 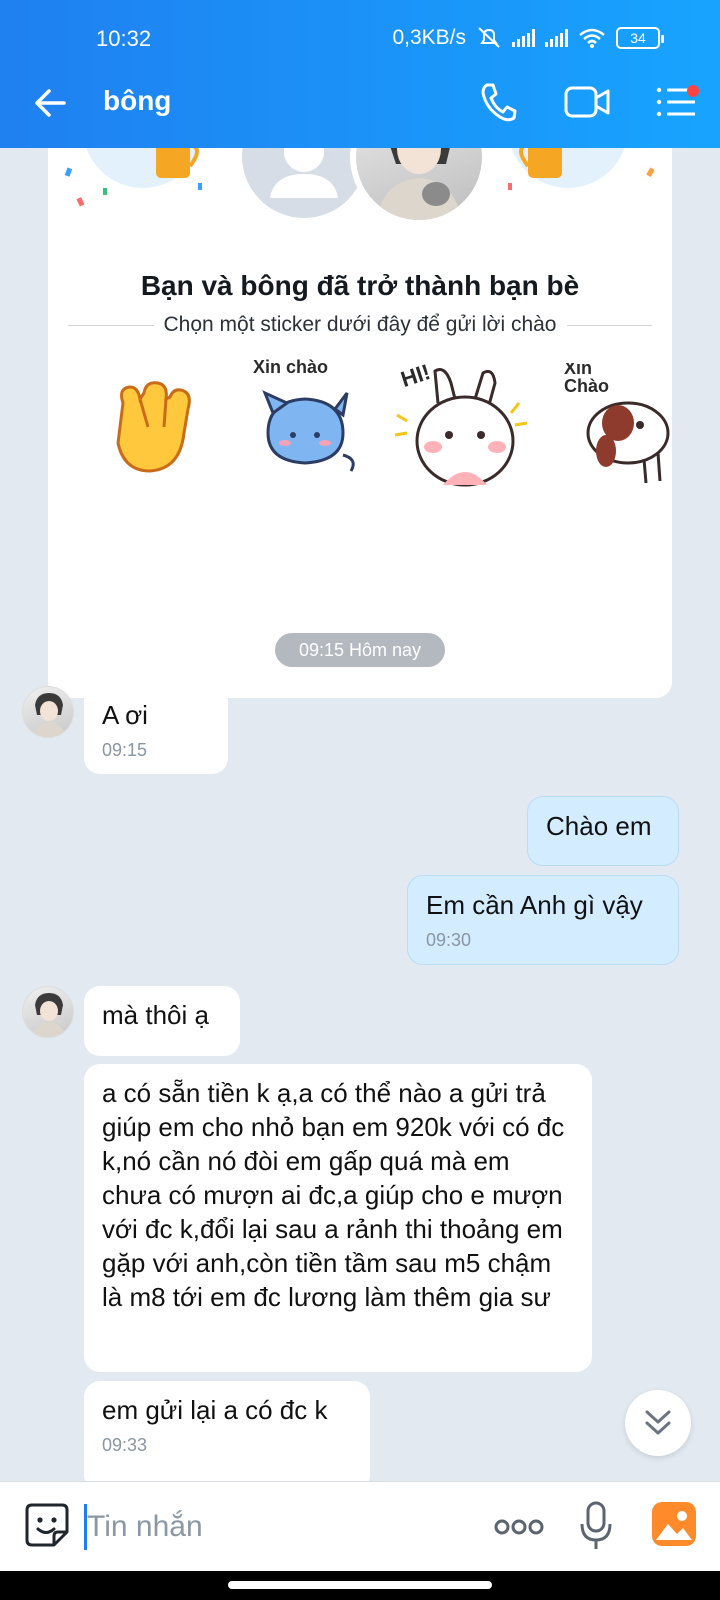 I want to click on home-gesture-handle, so click(x=360, y=1585).